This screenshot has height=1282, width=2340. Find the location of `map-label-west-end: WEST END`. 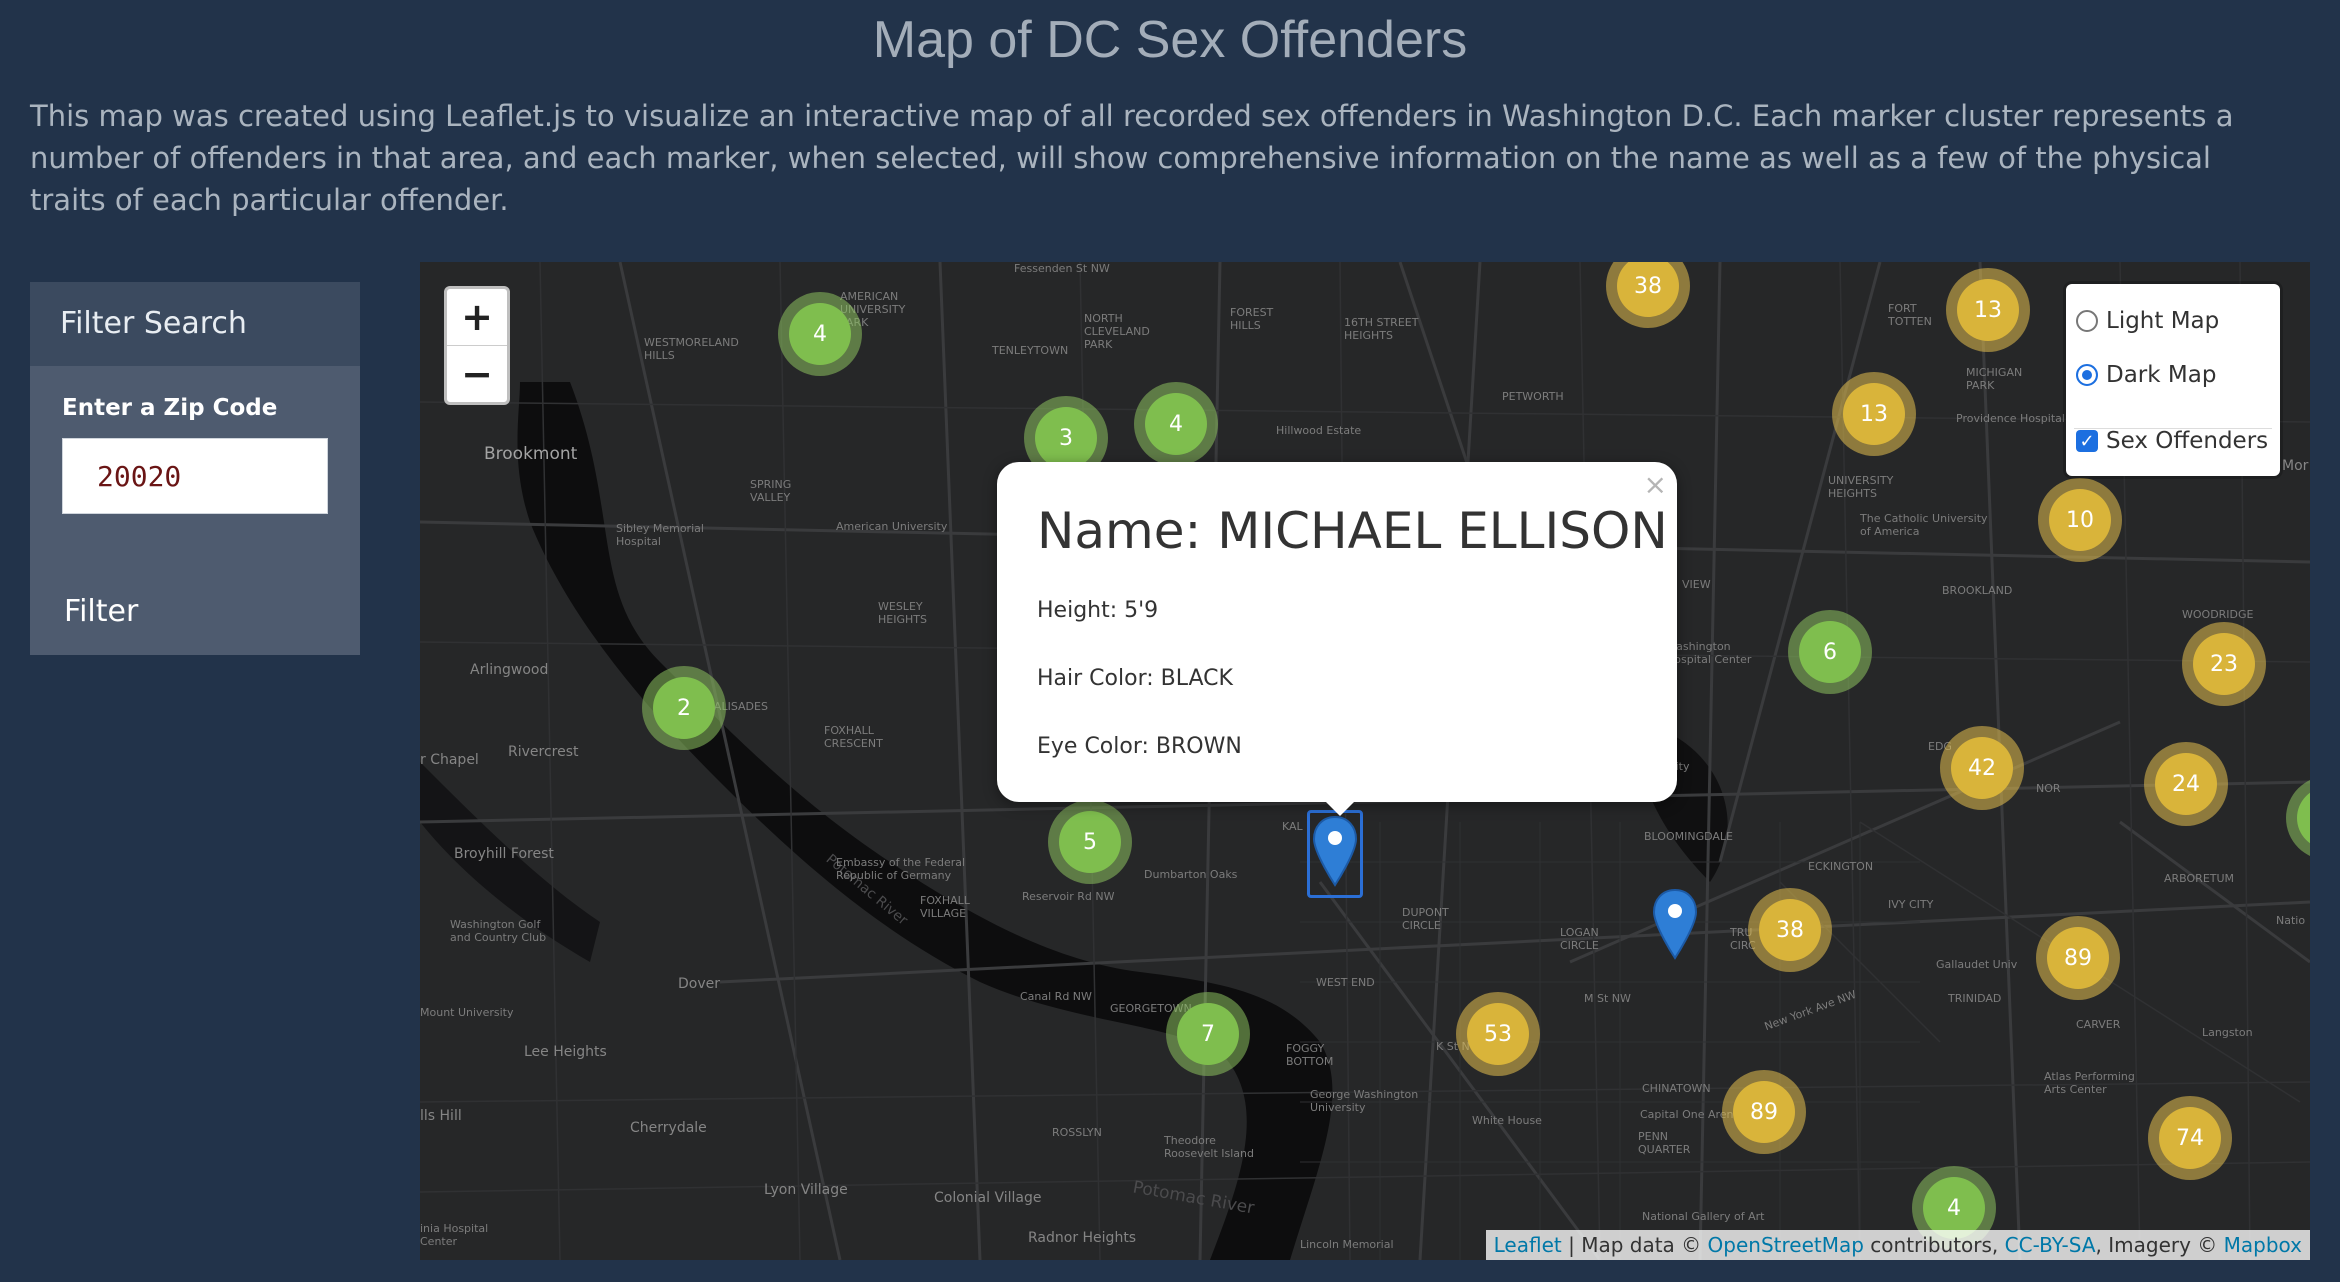

map-label-west-end: WEST END is located at coordinates (1345, 982).